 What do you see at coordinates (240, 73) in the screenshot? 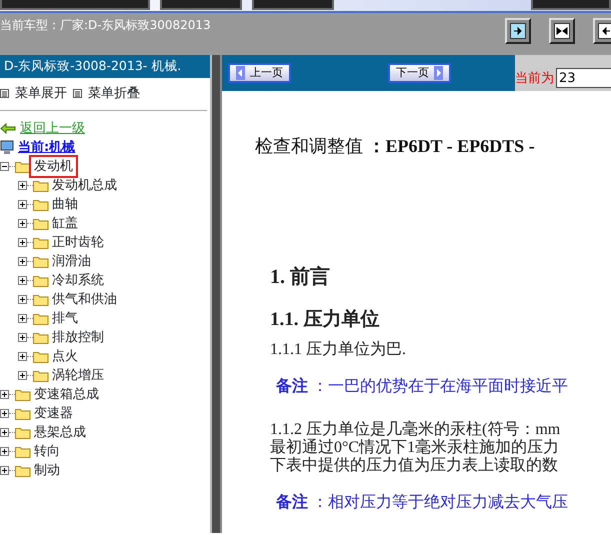
I see `left-arrow-icon` at bounding box center [240, 73].